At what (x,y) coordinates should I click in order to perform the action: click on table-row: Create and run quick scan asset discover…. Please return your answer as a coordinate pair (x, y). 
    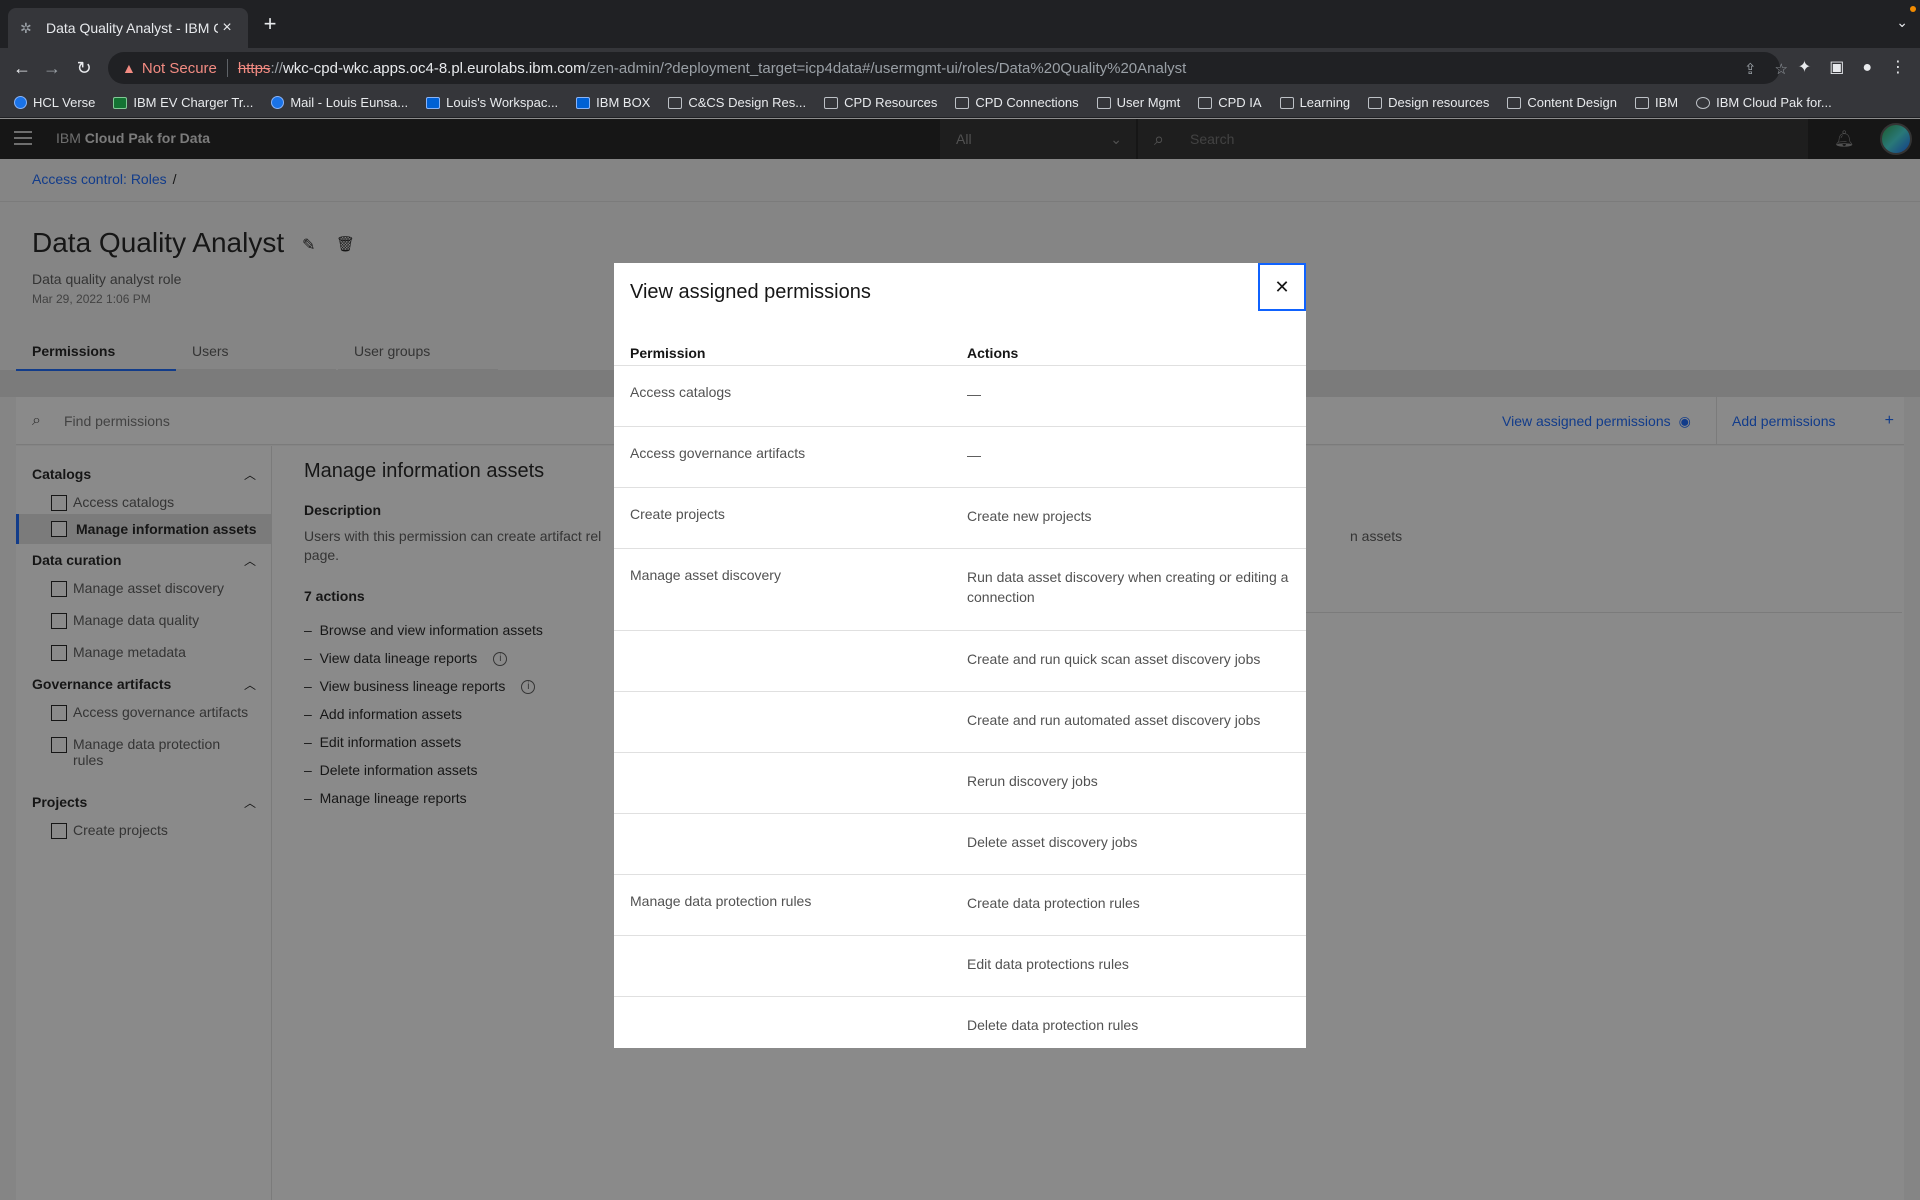
    Looking at the image, I should click on (960, 660).